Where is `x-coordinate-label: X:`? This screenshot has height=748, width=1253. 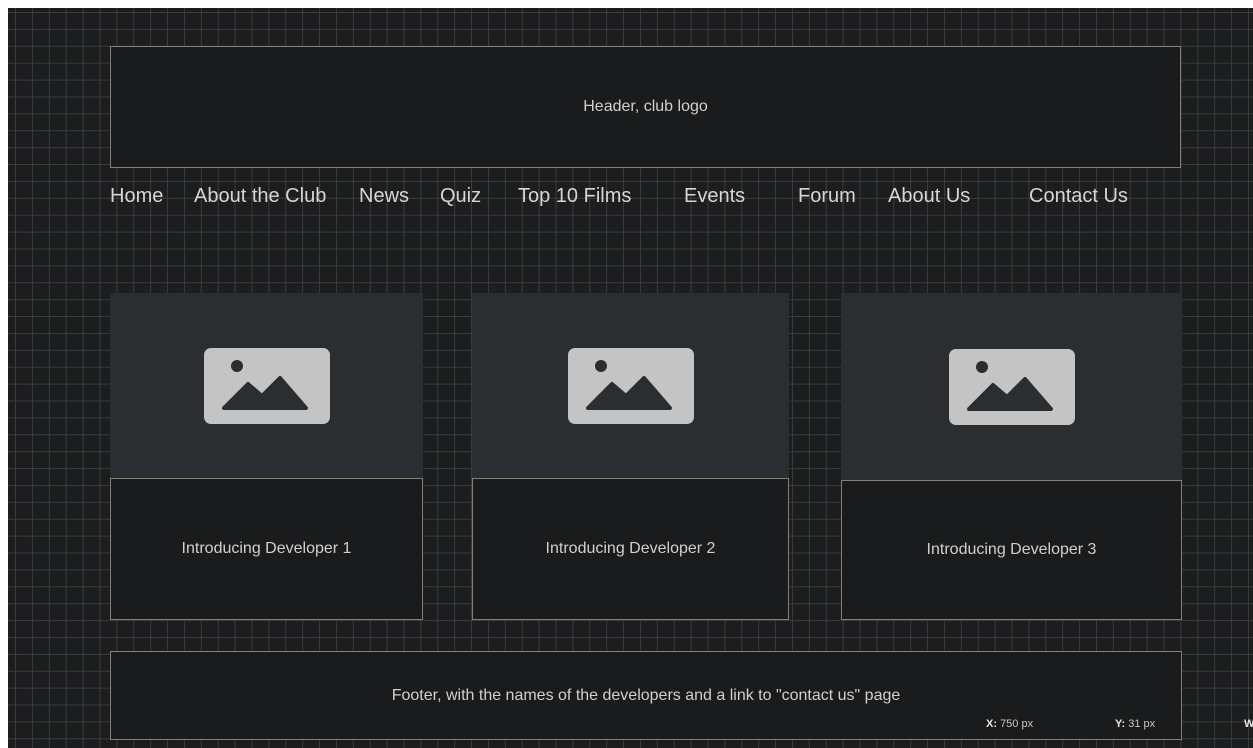
x-coordinate-label: X: is located at coordinates (991, 724).